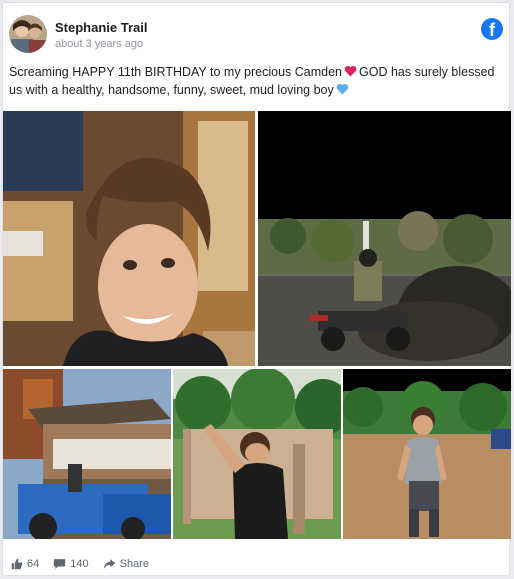  What do you see at coordinates (28, 34) in the screenshot?
I see `author-avatar` at bounding box center [28, 34].